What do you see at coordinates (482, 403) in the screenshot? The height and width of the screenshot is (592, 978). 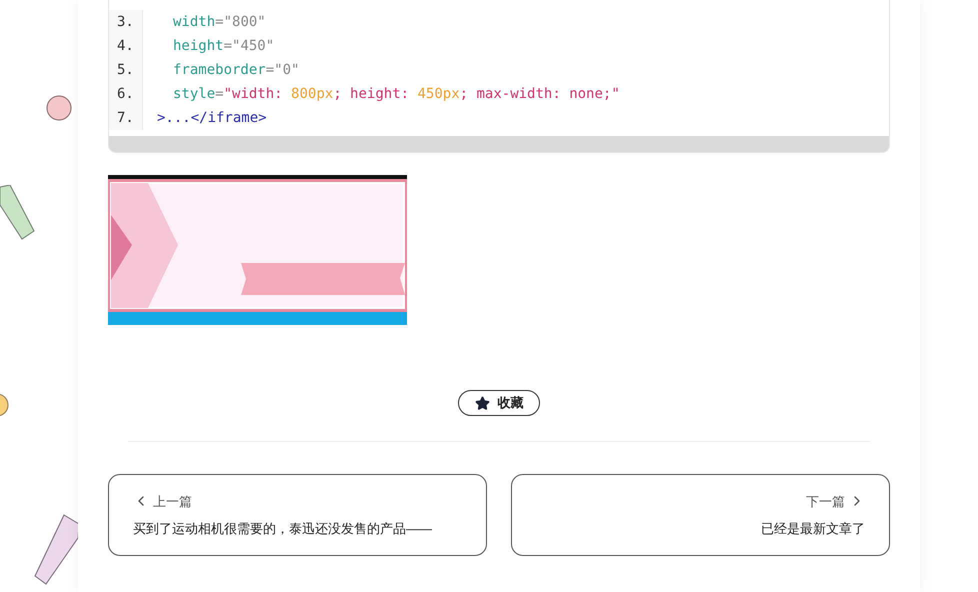 I see `star-icon` at bounding box center [482, 403].